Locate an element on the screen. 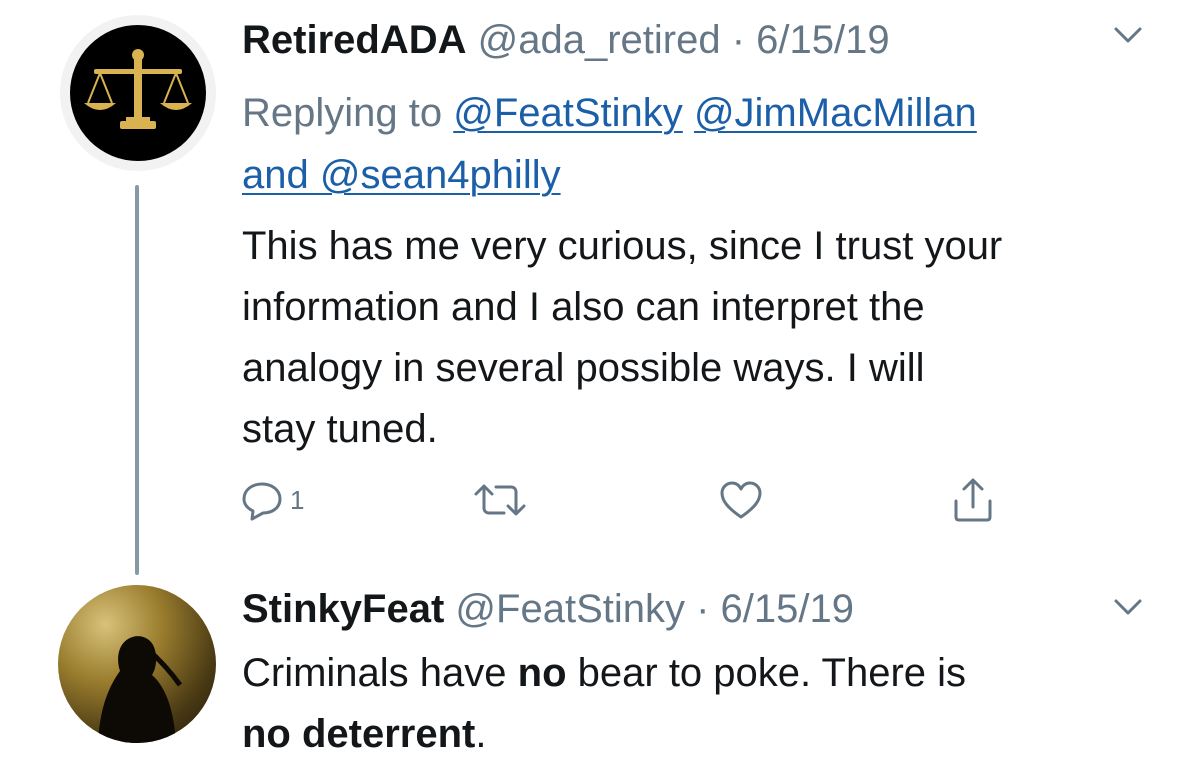 The image size is (1200, 770). reply-bubble-icon is located at coordinates (262, 501).